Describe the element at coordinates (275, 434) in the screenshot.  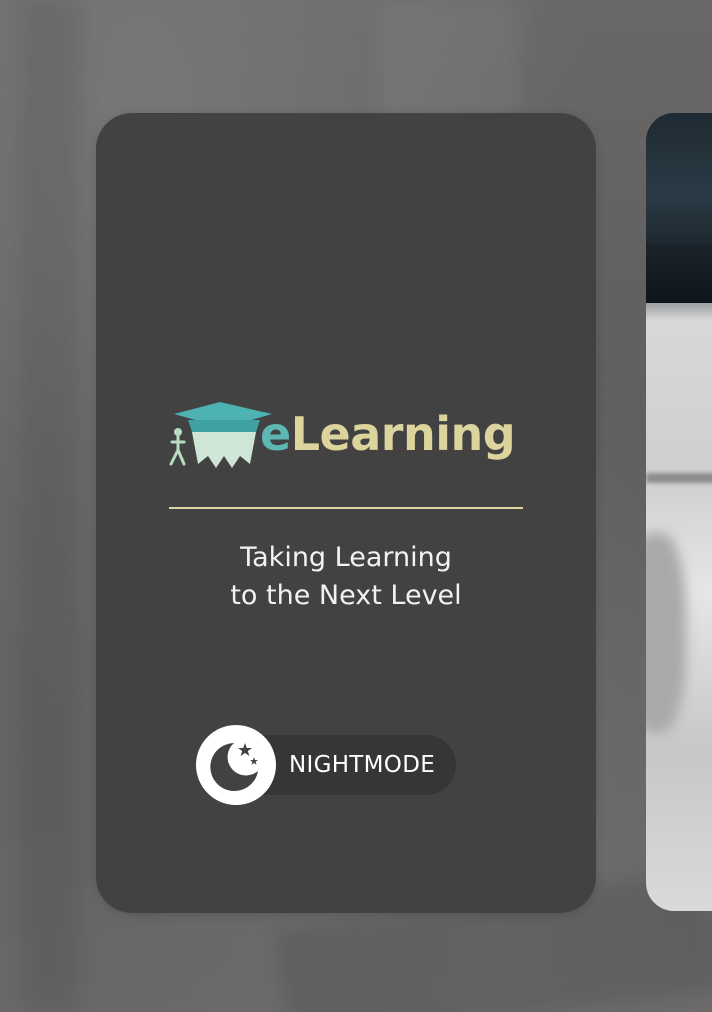
I see `logo-wordmark-e: e` at that location.